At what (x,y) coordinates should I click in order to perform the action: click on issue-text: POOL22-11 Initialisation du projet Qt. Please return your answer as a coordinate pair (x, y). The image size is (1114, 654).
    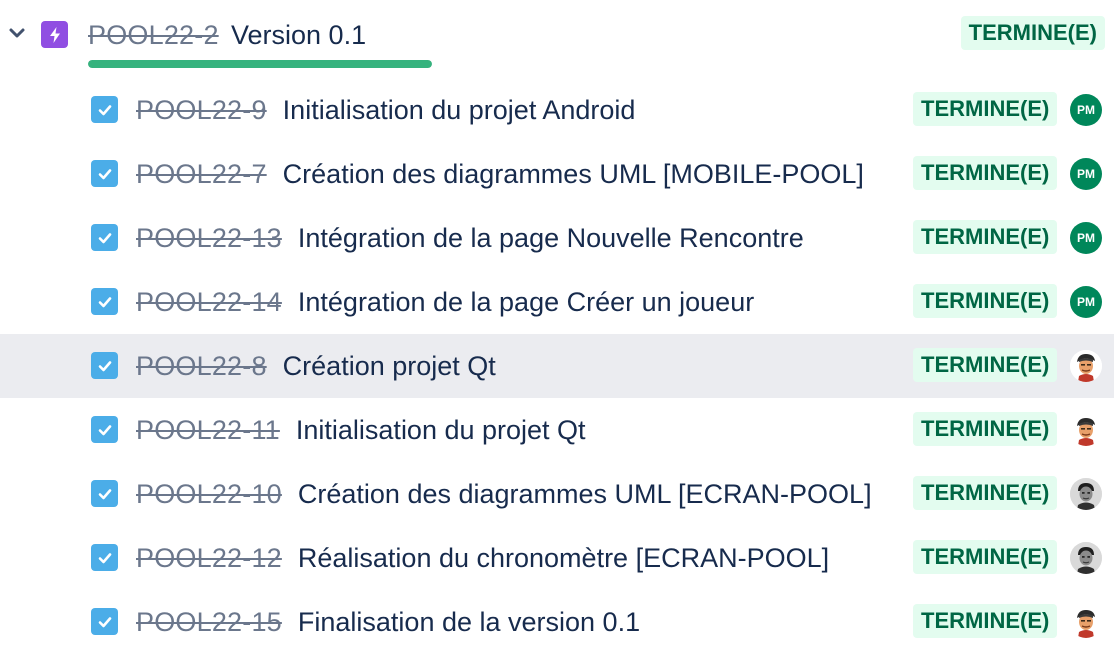
    Looking at the image, I should click on (361, 430).